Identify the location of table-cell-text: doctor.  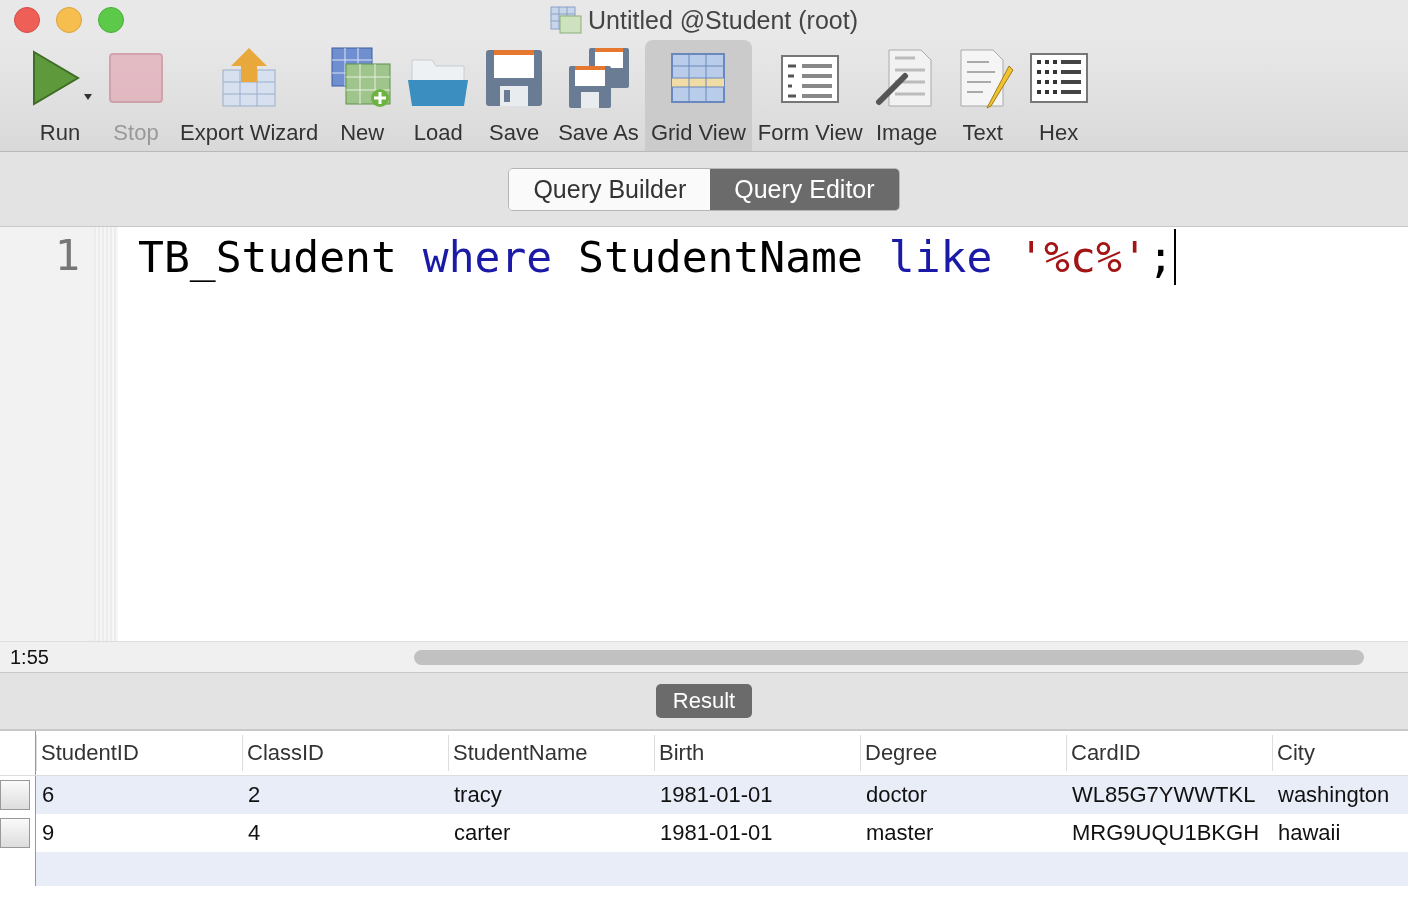
(897, 795).